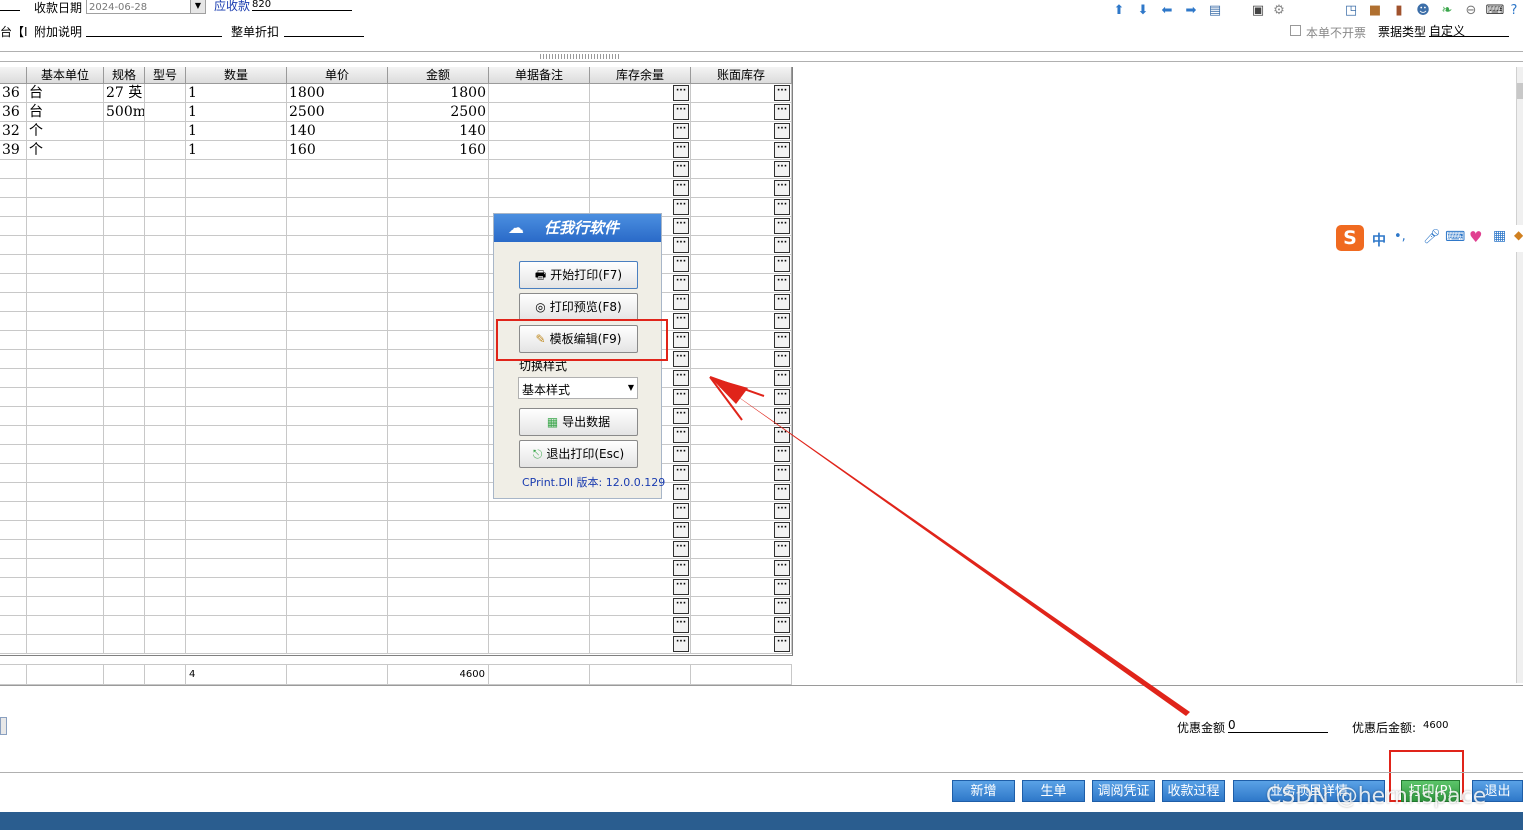 The width and height of the screenshot is (1523, 830). What do you see at coordinates (1278, 725) in the screenshot?
I see `discount-amount-field: 0` at bounding box center [1278, 725].